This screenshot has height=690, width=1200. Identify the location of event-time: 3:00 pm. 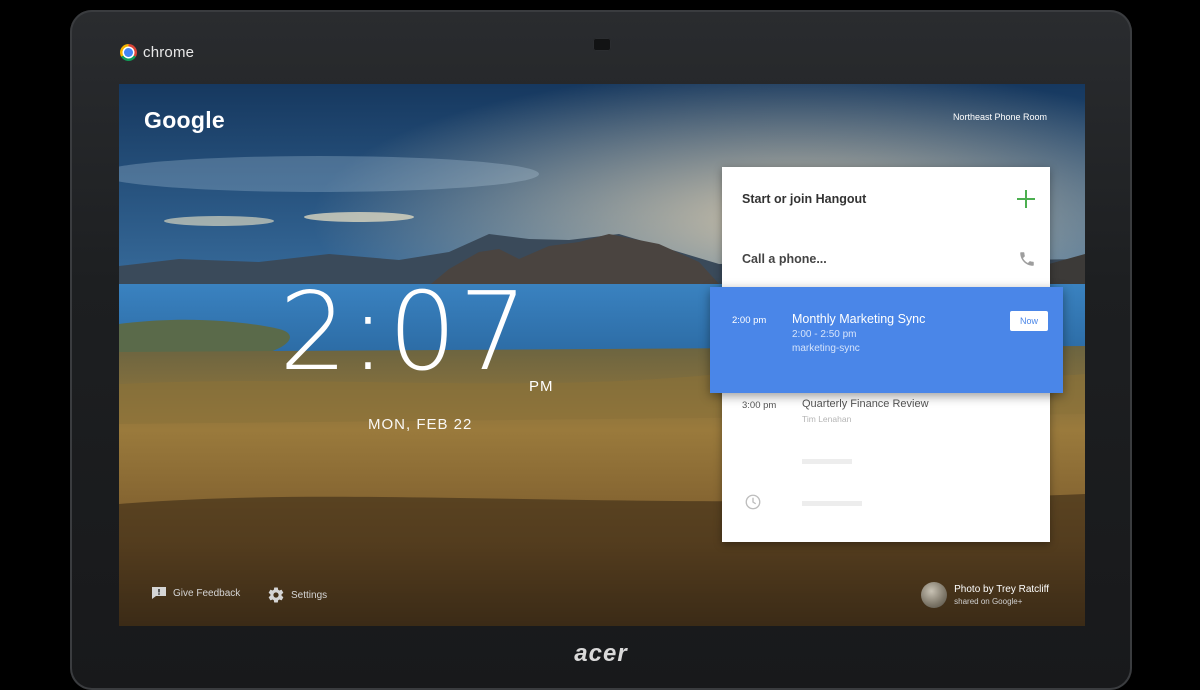
(759, 405).